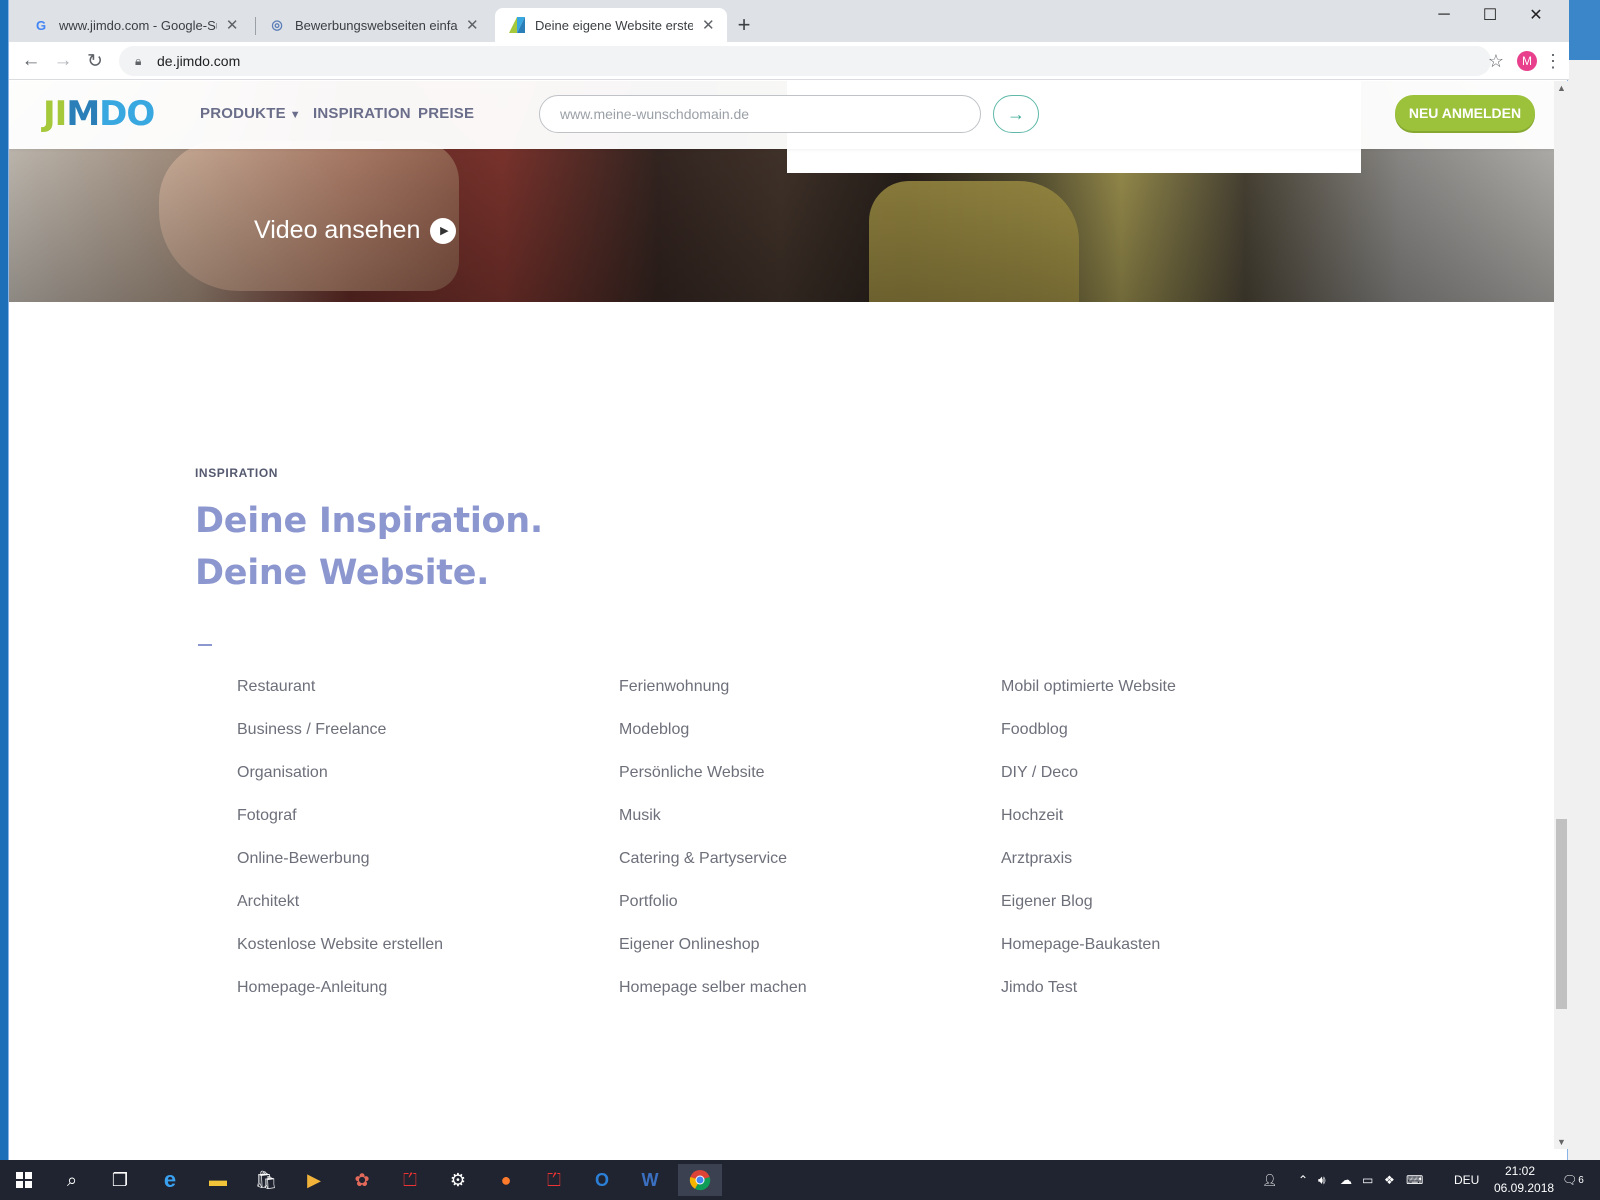 Image resolution: width=1600 pixels, height=1200 pixels. Describe the element at coordinates (120, 1180) in the screenshot. I see `task-view-icon: ❐` at that location.